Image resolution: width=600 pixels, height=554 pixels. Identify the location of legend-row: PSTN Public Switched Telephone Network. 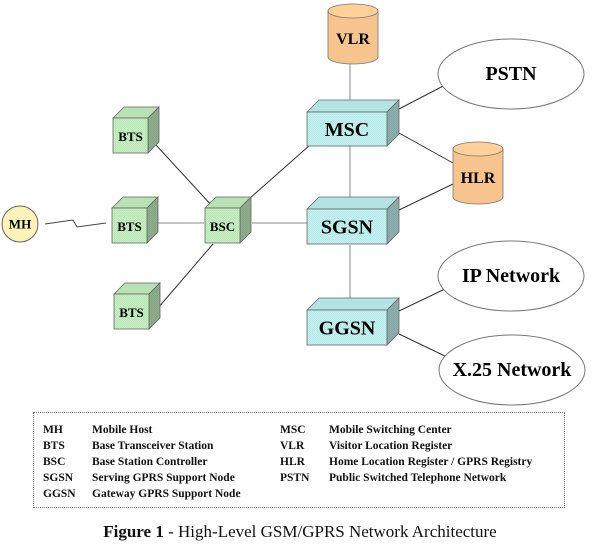
(406, 478).